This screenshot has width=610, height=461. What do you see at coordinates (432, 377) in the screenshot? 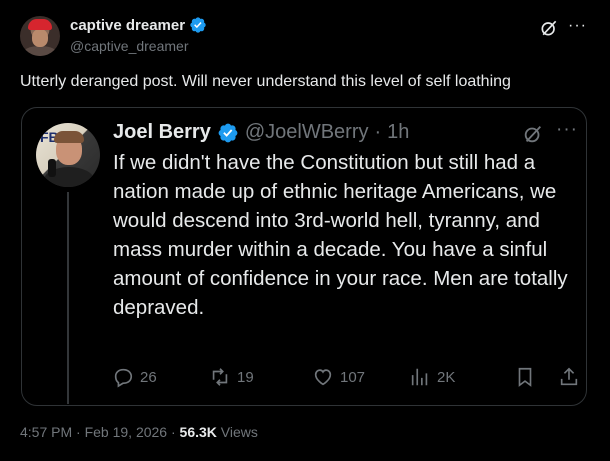
I see `views-button: 2K` at bounding box center [432, 377].